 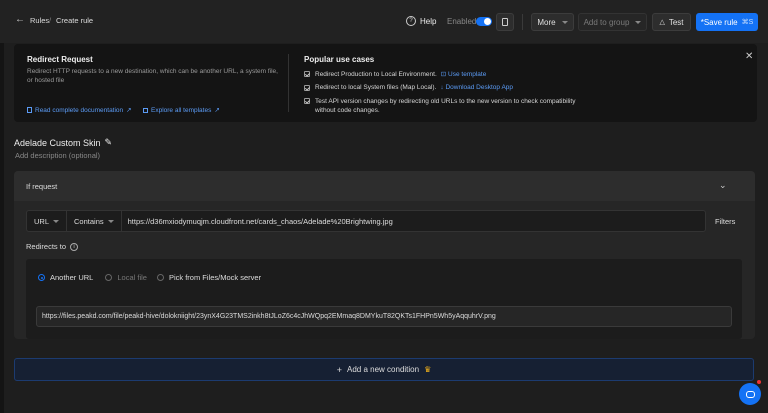 What do you see at coordinates (522, 22) in the screenshot?
I see `toolbar-divider` at bounding box center [522, 22].